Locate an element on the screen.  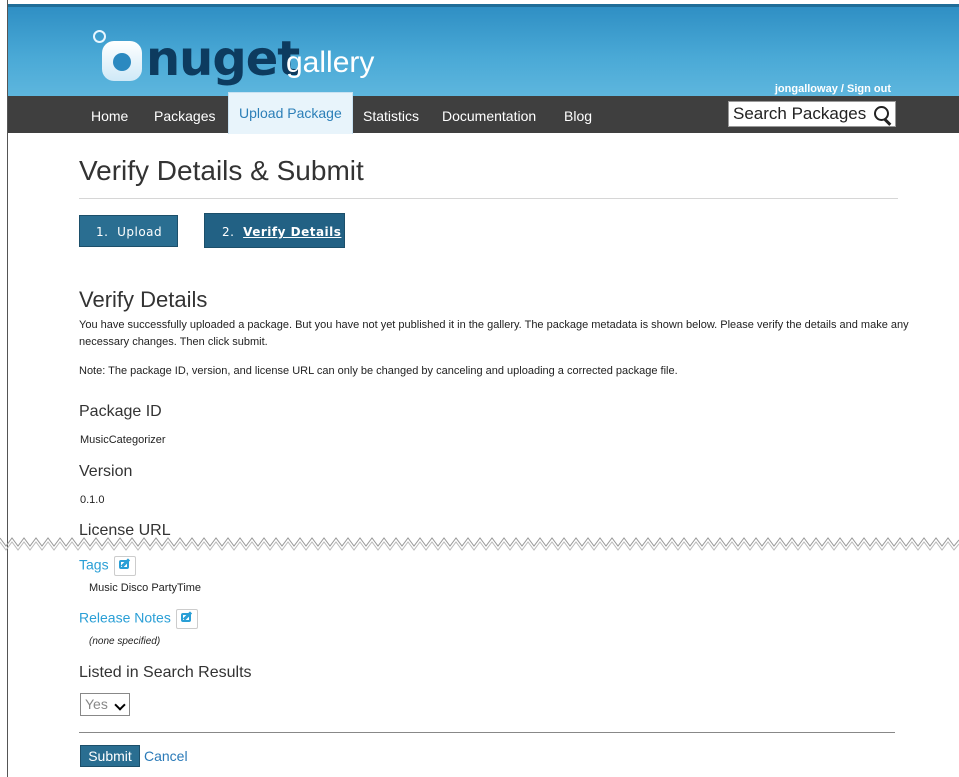
site-header: nuget gallery jongalloway / Sign out is located at coordinates (483, 51).